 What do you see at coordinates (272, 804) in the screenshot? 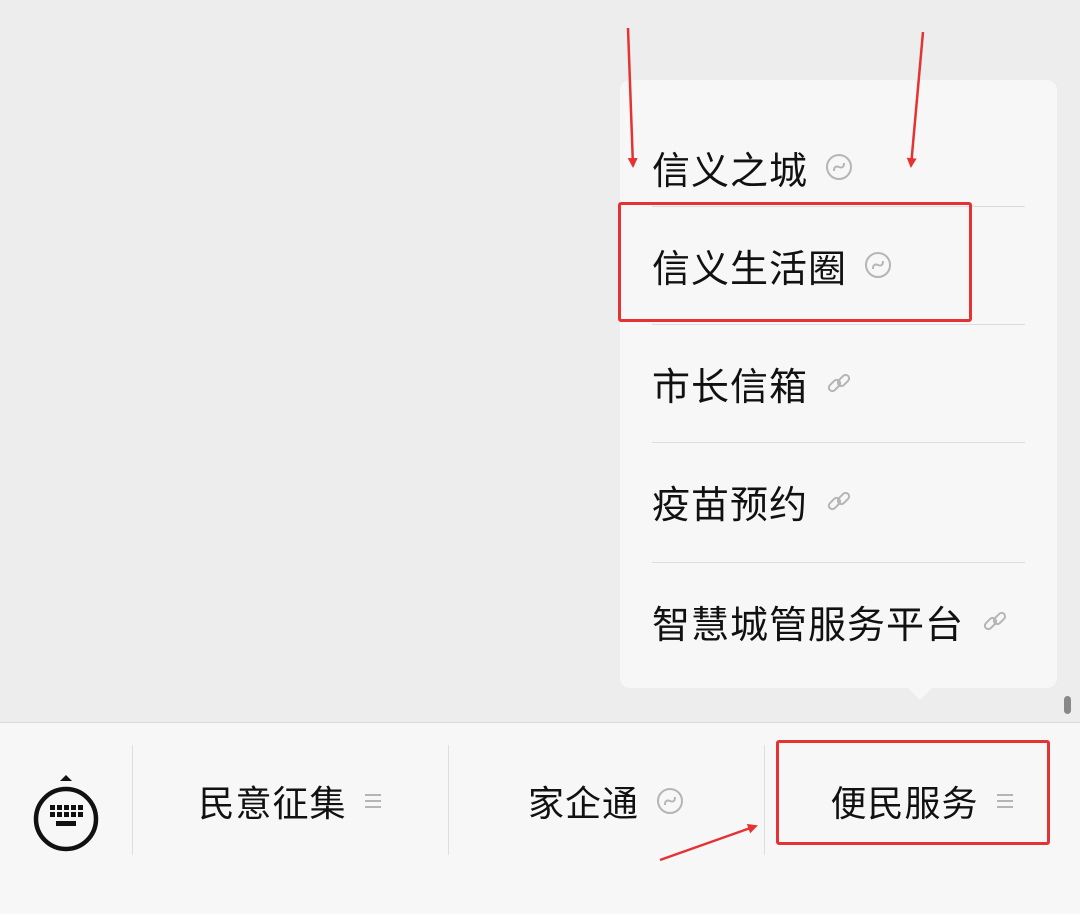
I see `tab-label: 民意征集` at bounding box center [272, 804].